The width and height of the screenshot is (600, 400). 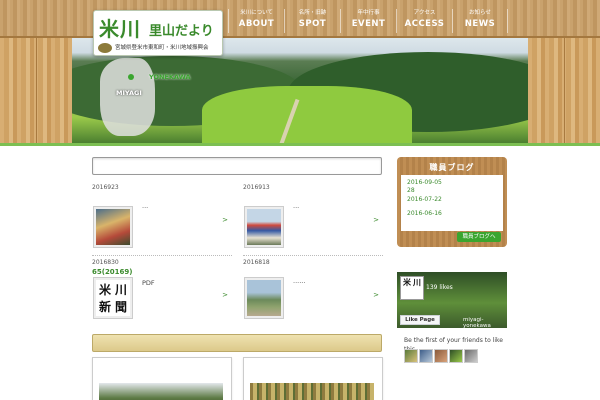 What do you see at coordinates (411, 190) in the screenshot?
I see `blog-entry: 28` at bounding box center [411, 190].